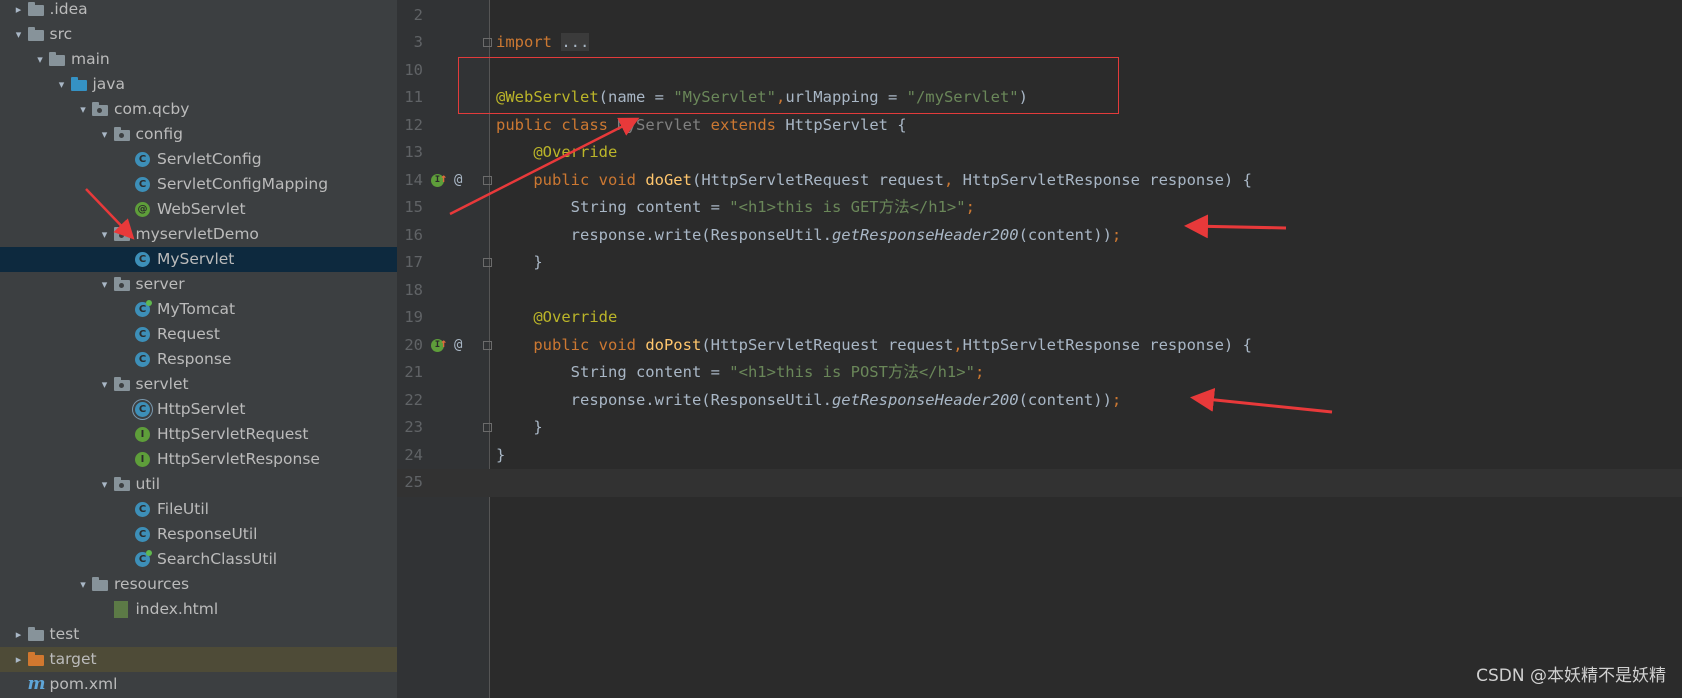 This screenshot has height=698, width=1682. Describe the element at coordinates (148, 484) in the screenshot. I see `tree-item-label: util` at that location.